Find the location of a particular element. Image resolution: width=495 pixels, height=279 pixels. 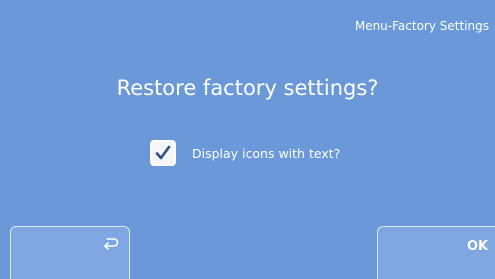

menu-title: Menu-Factory Settings is located at coordinates (421, 26).